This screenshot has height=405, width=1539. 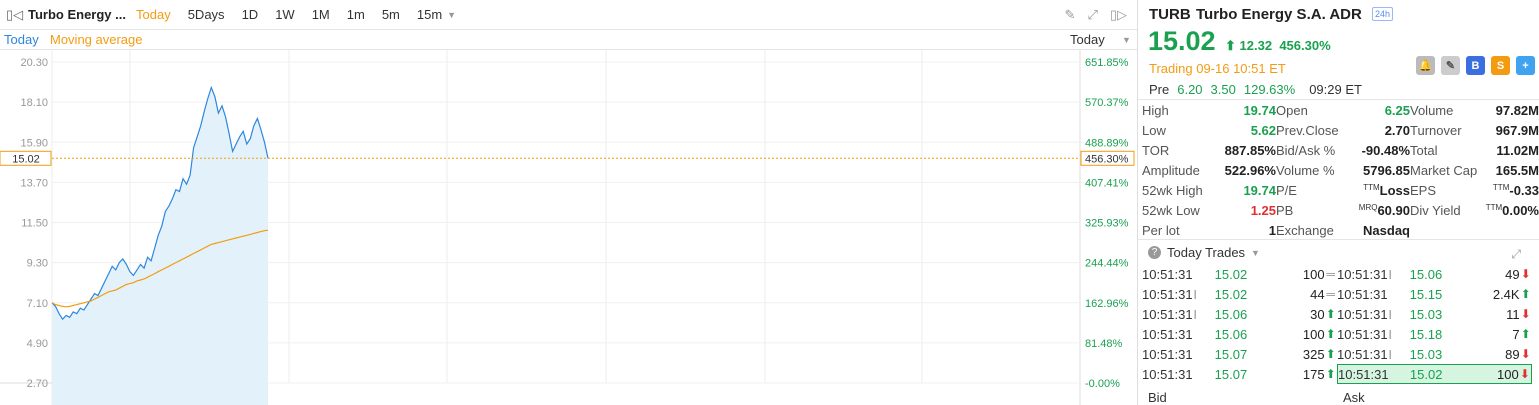 What do you see at coordinates (1368, 207) in the screenshot?
I see `stat-sup: MRQ` at bounding box center [1368, 207].